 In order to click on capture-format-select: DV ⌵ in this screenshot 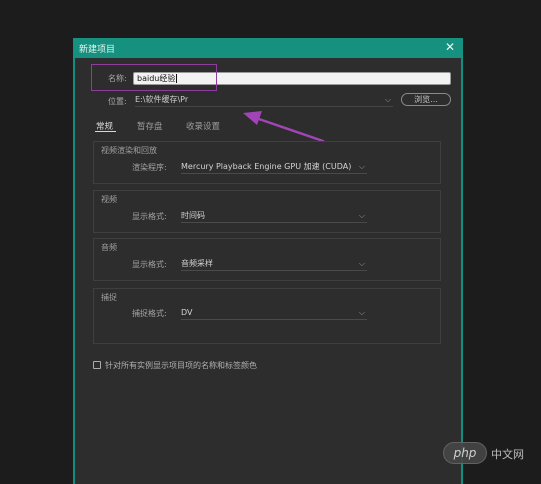, I will do `click(274, 313)`.